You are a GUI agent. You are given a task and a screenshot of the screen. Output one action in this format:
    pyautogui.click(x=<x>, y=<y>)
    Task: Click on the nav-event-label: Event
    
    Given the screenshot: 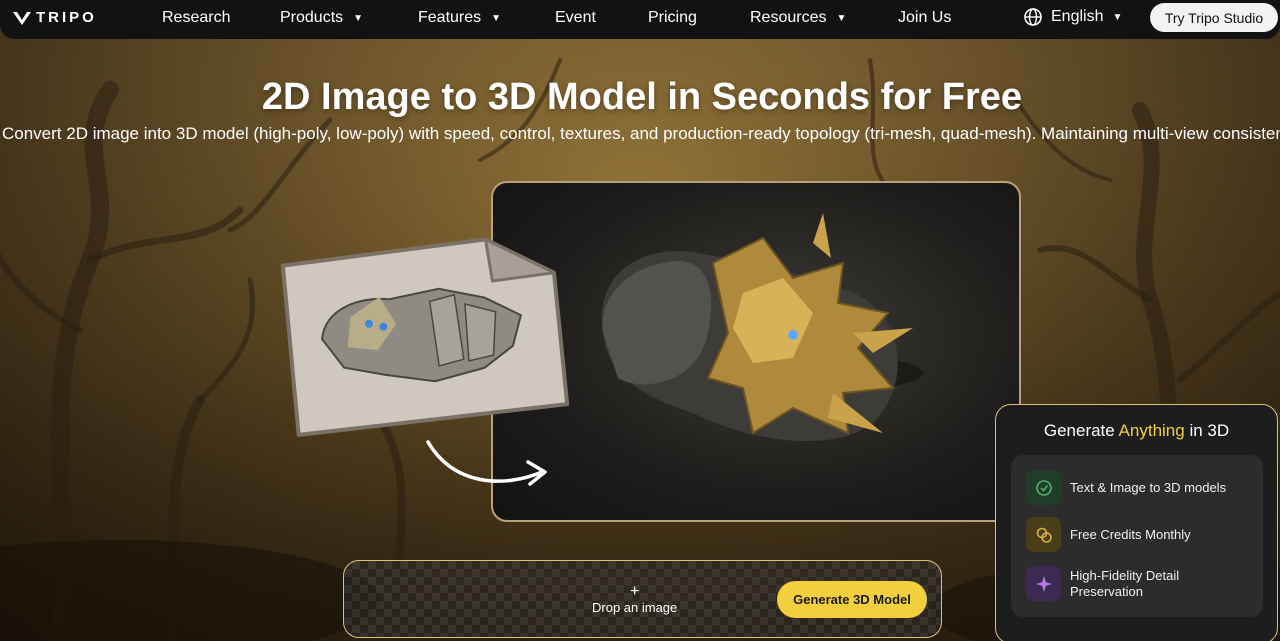 What is the action you would take?
    pyautogui.click(x=575, y=17)
    